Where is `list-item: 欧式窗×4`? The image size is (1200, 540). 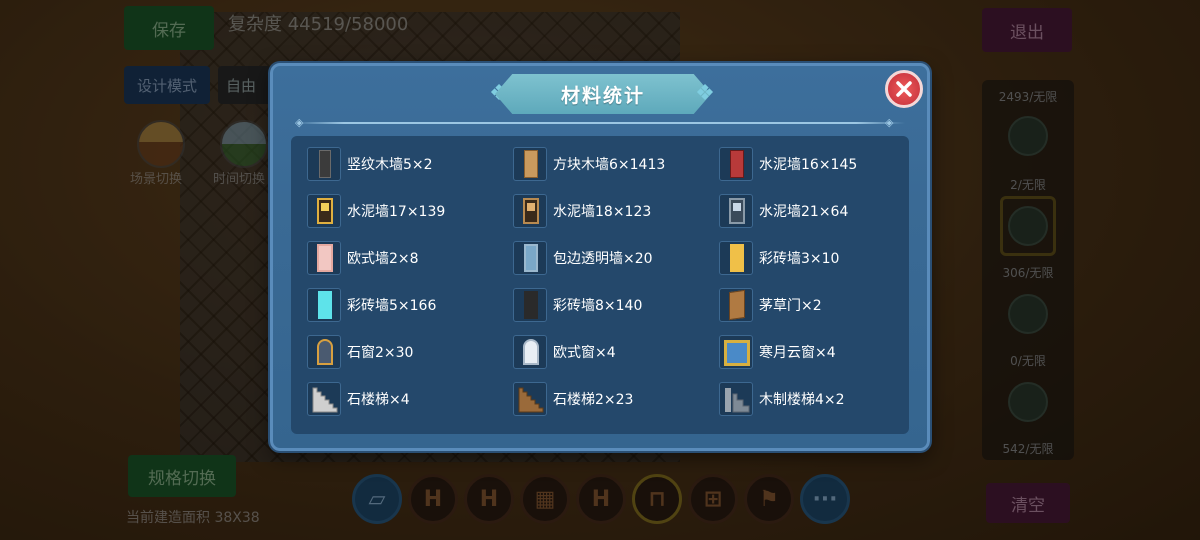
list-item: 欧式窗×4 is located at coordinates (613, 352).